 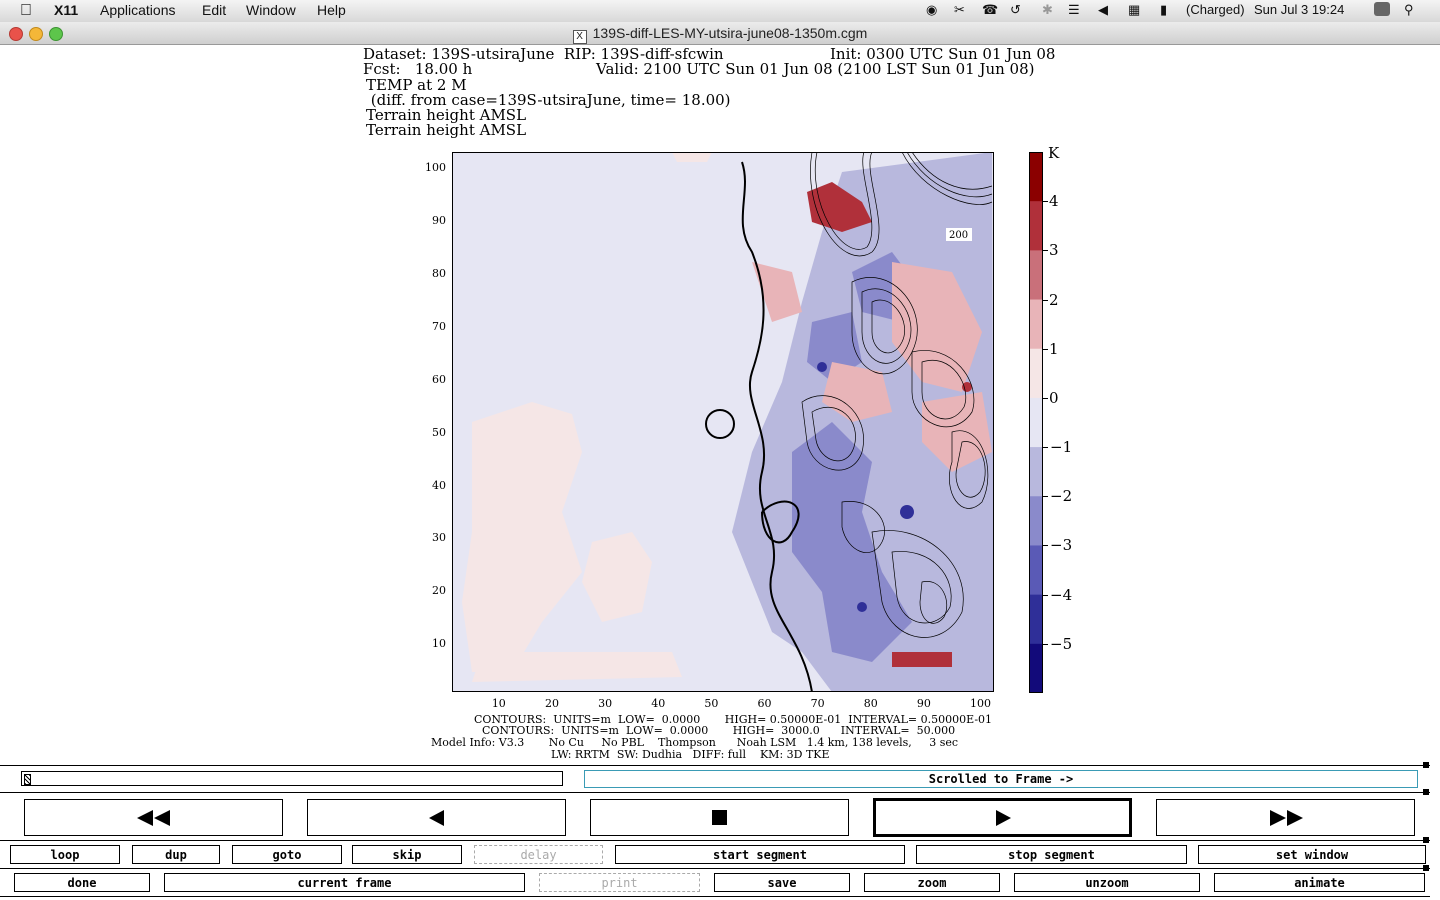 I want to click on stop-icon, so click(x=719, y=817).